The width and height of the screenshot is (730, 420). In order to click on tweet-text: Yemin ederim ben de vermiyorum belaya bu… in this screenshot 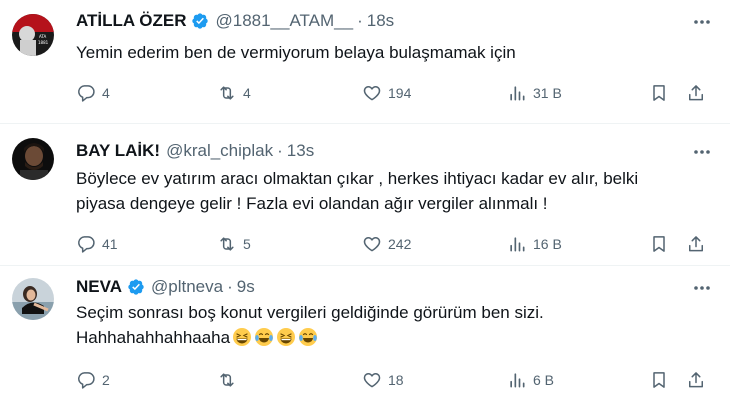, I will do `click(296, 52)`.